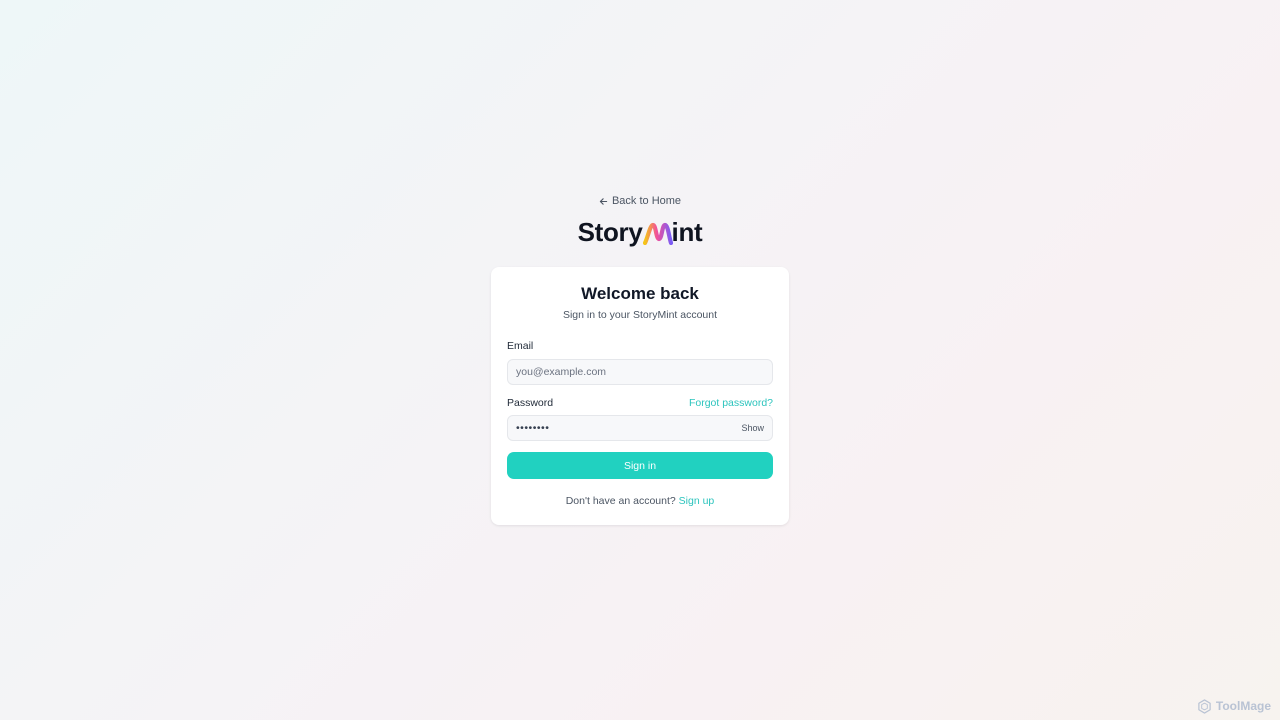 The width and height of the screenshot is (1280, 720). Describe the element at coordinates (646, 201) in the screenshot. I see `back-to-home-label: Back to Home` at that location.